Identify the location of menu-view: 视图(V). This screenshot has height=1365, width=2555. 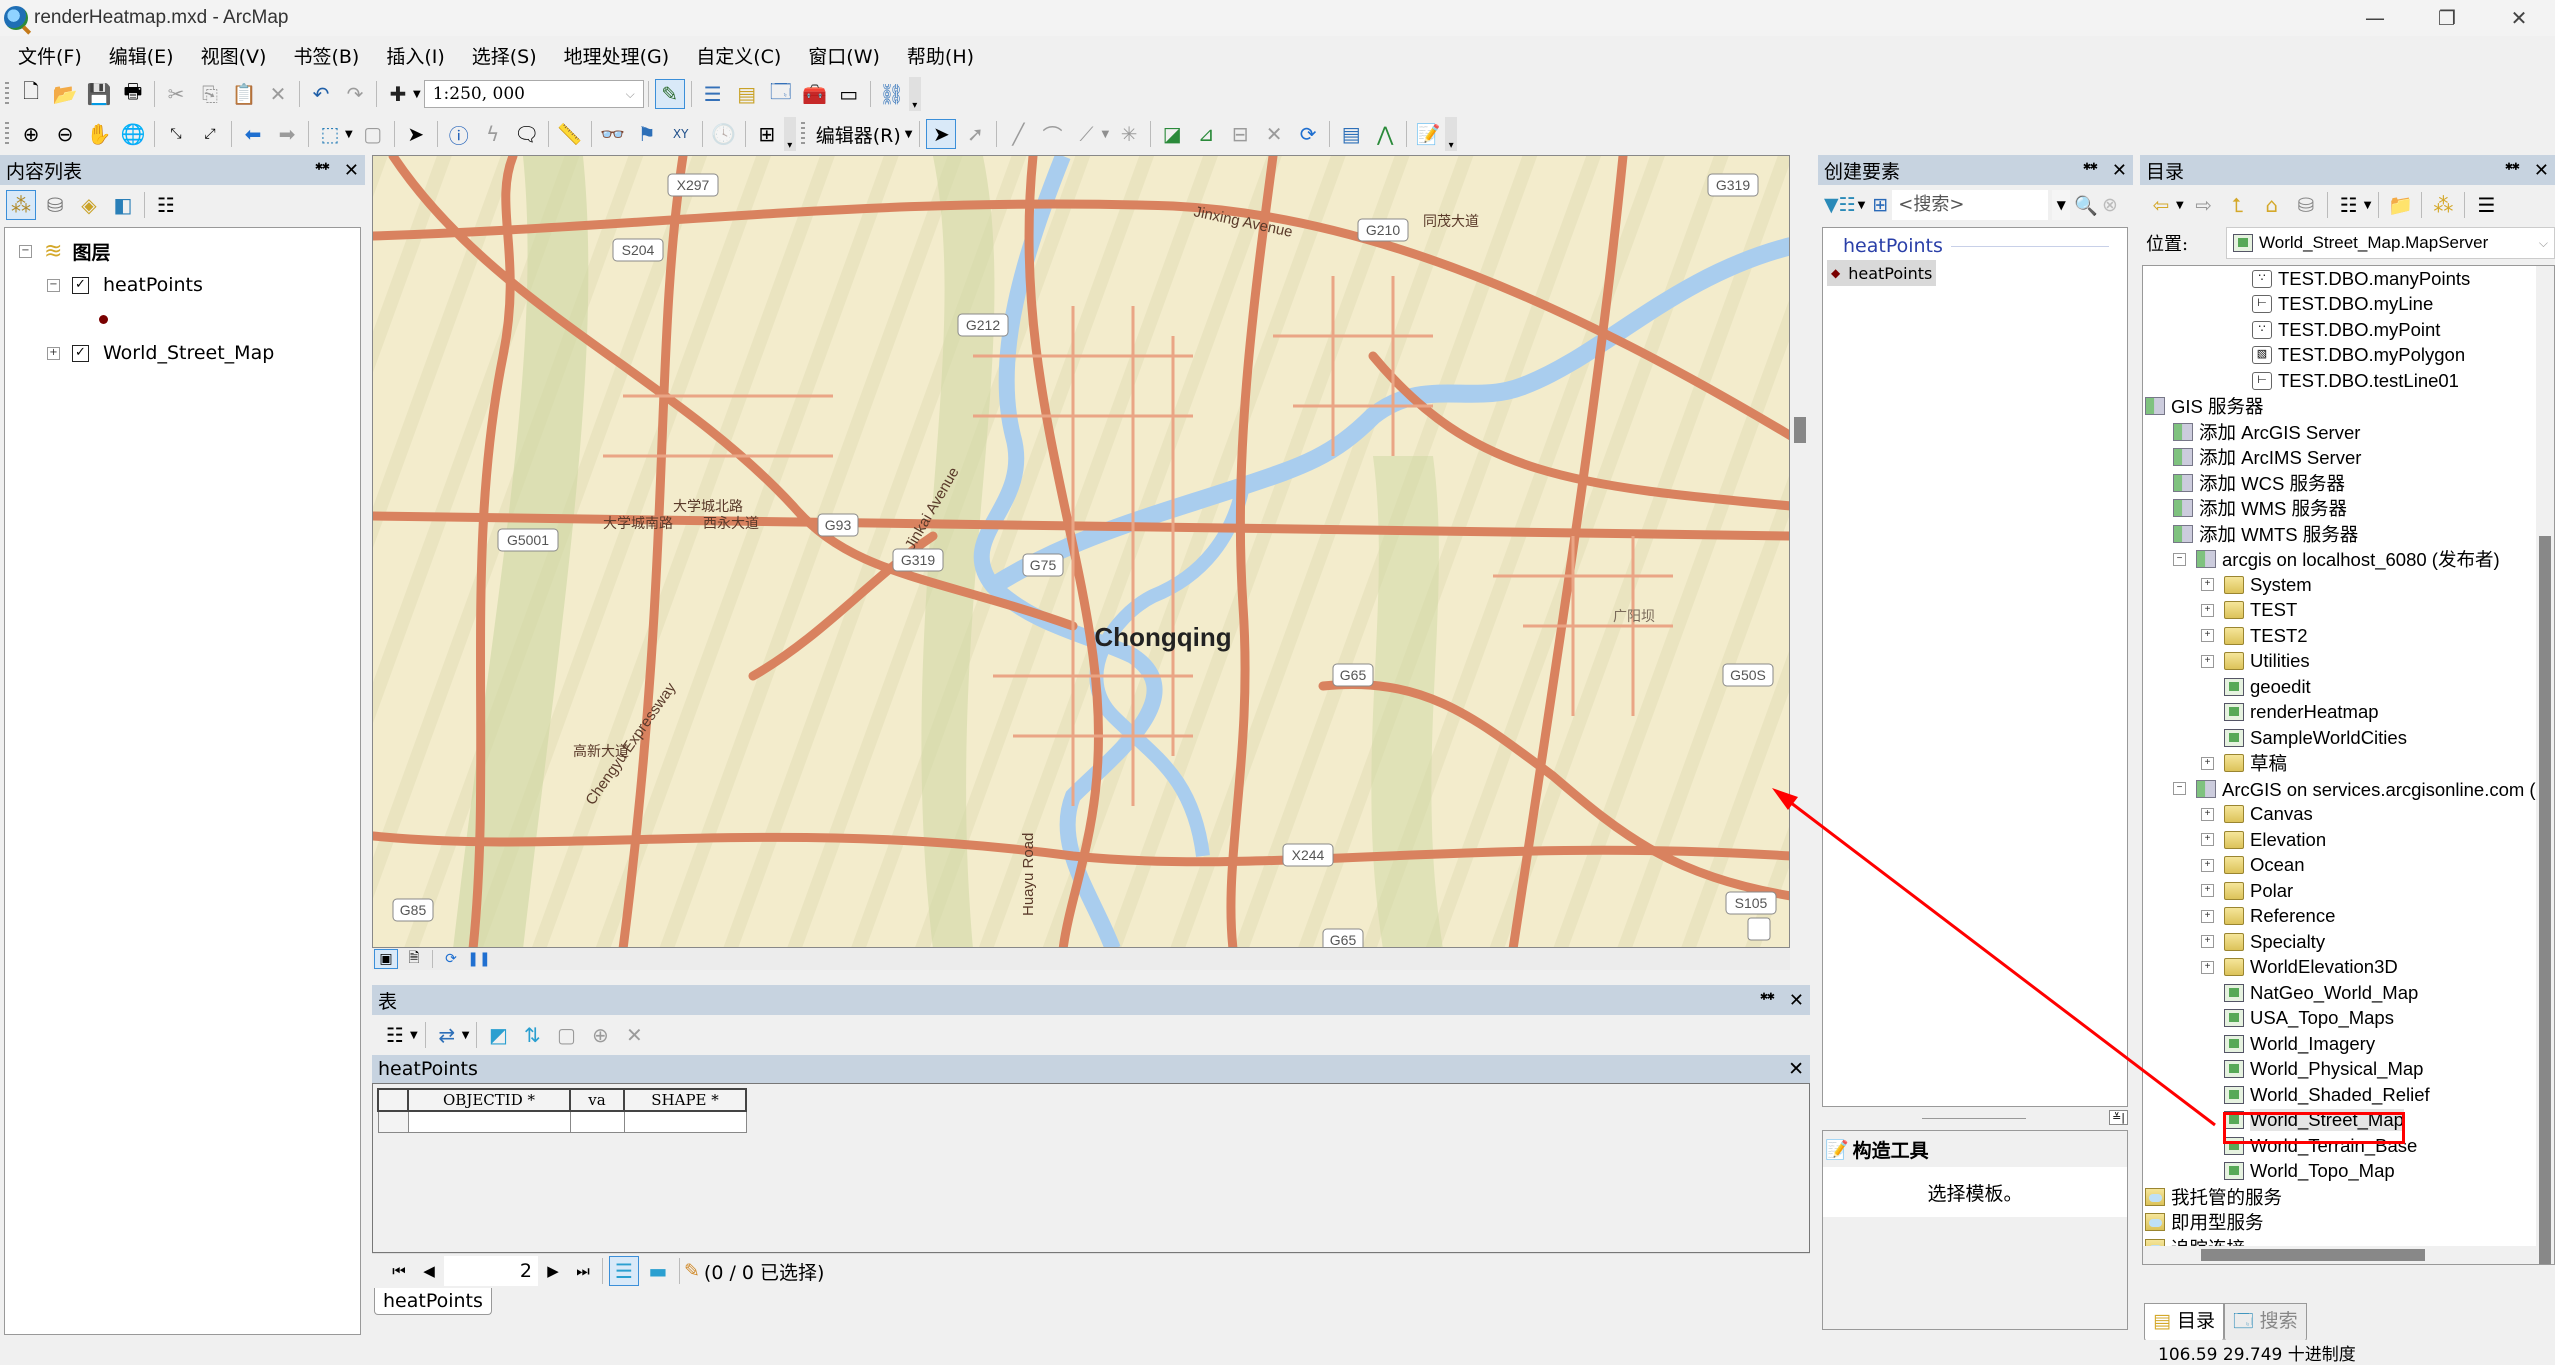
(234, 55).